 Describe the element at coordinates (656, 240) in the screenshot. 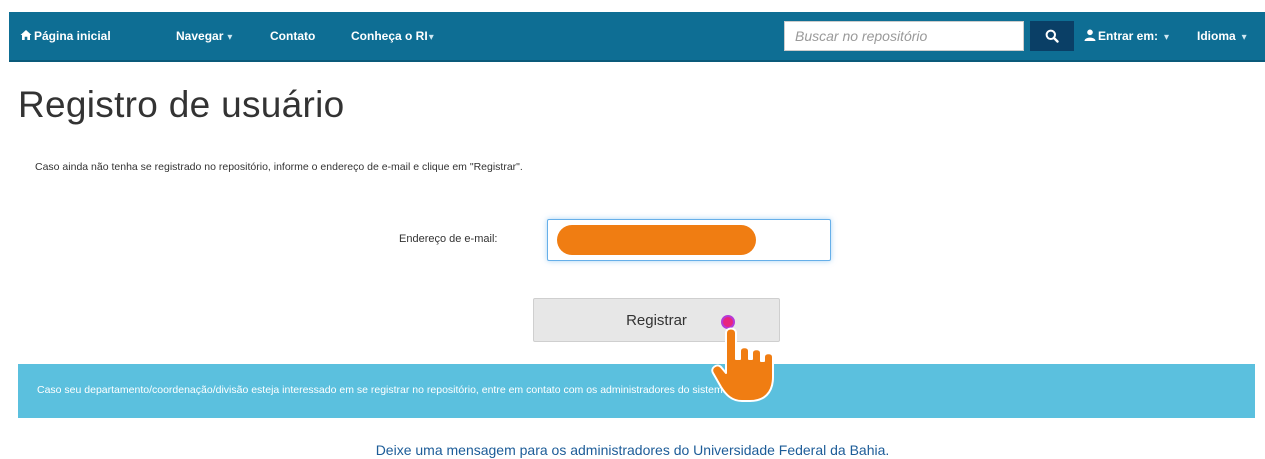

I see `redaction-mark` at that location.